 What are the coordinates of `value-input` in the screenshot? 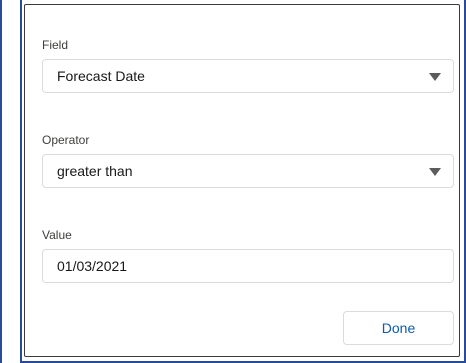 It's located at (248, 266).